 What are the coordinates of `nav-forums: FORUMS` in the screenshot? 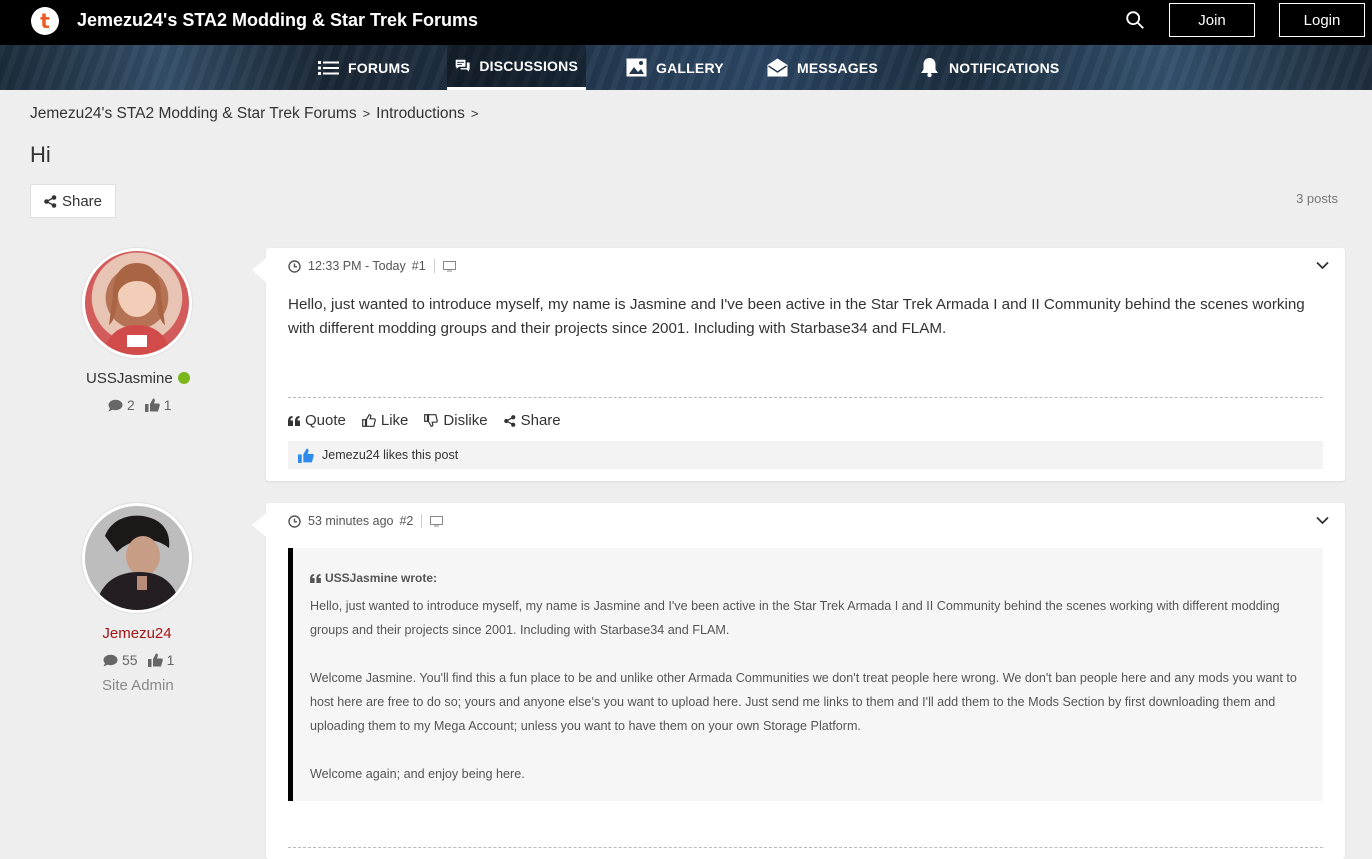 It's located at (364, 67).